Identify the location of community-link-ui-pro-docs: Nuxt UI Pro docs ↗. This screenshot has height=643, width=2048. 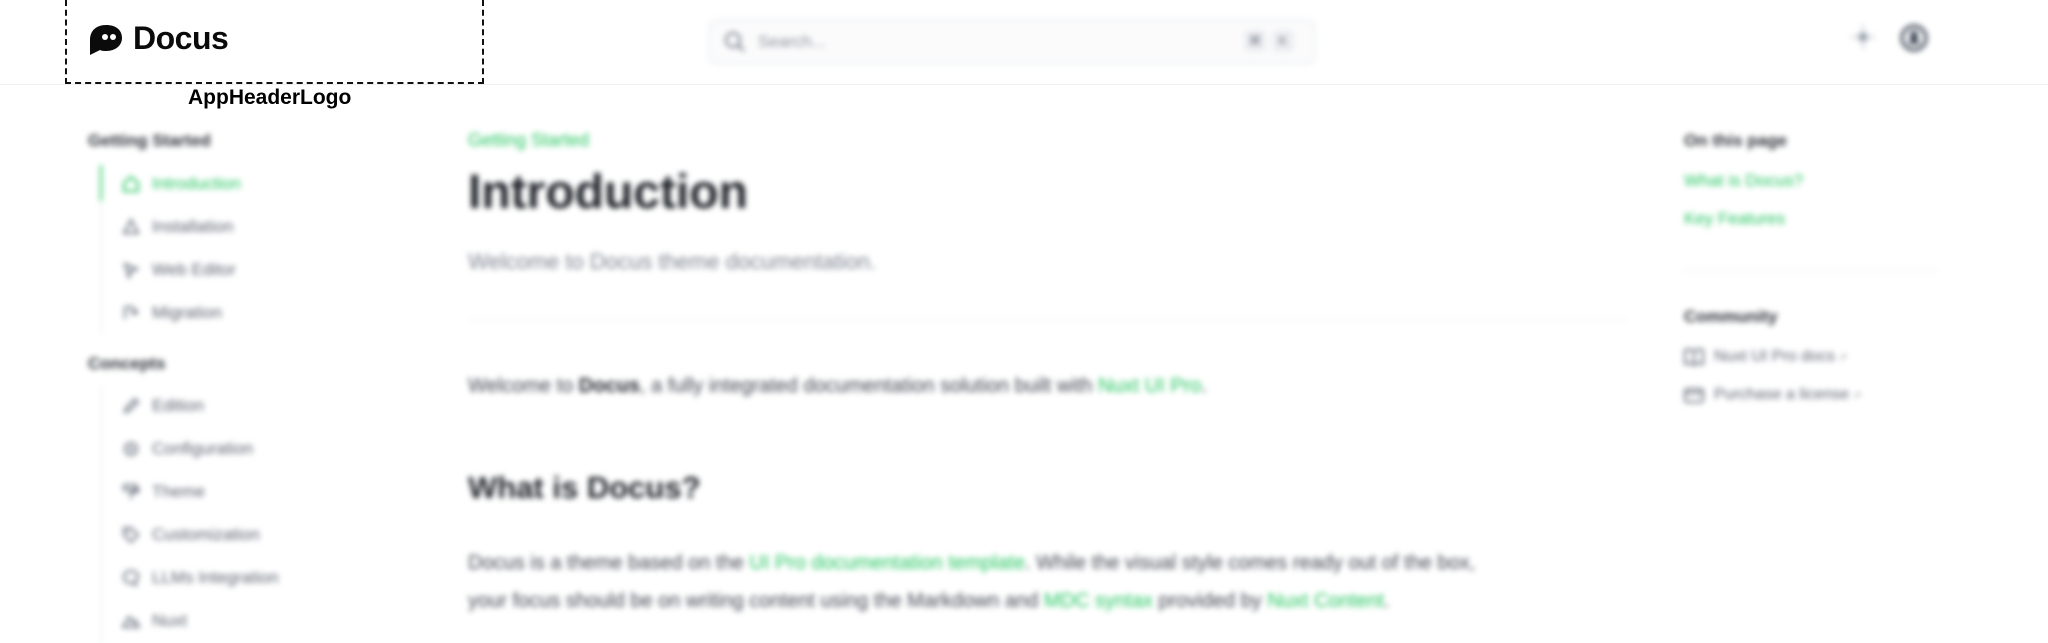
(1765, 357).